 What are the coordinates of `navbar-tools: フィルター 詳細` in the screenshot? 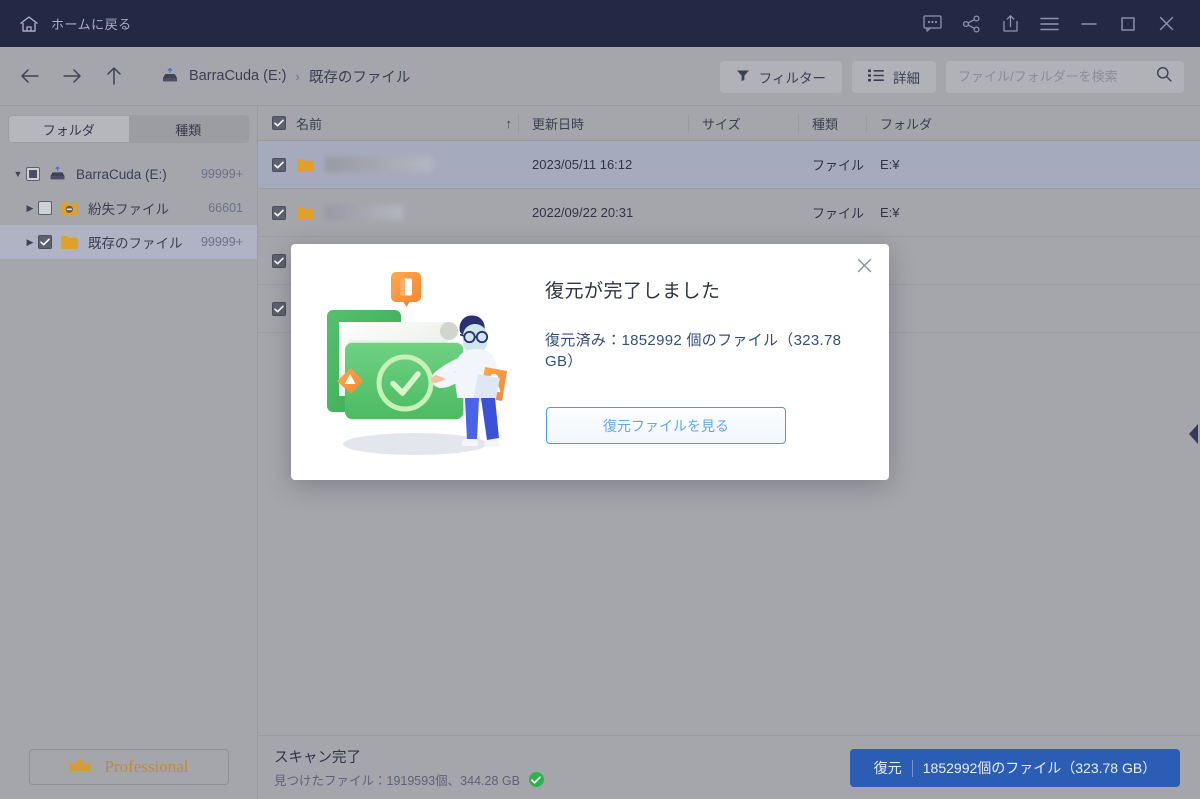 It's located at (951, 76).